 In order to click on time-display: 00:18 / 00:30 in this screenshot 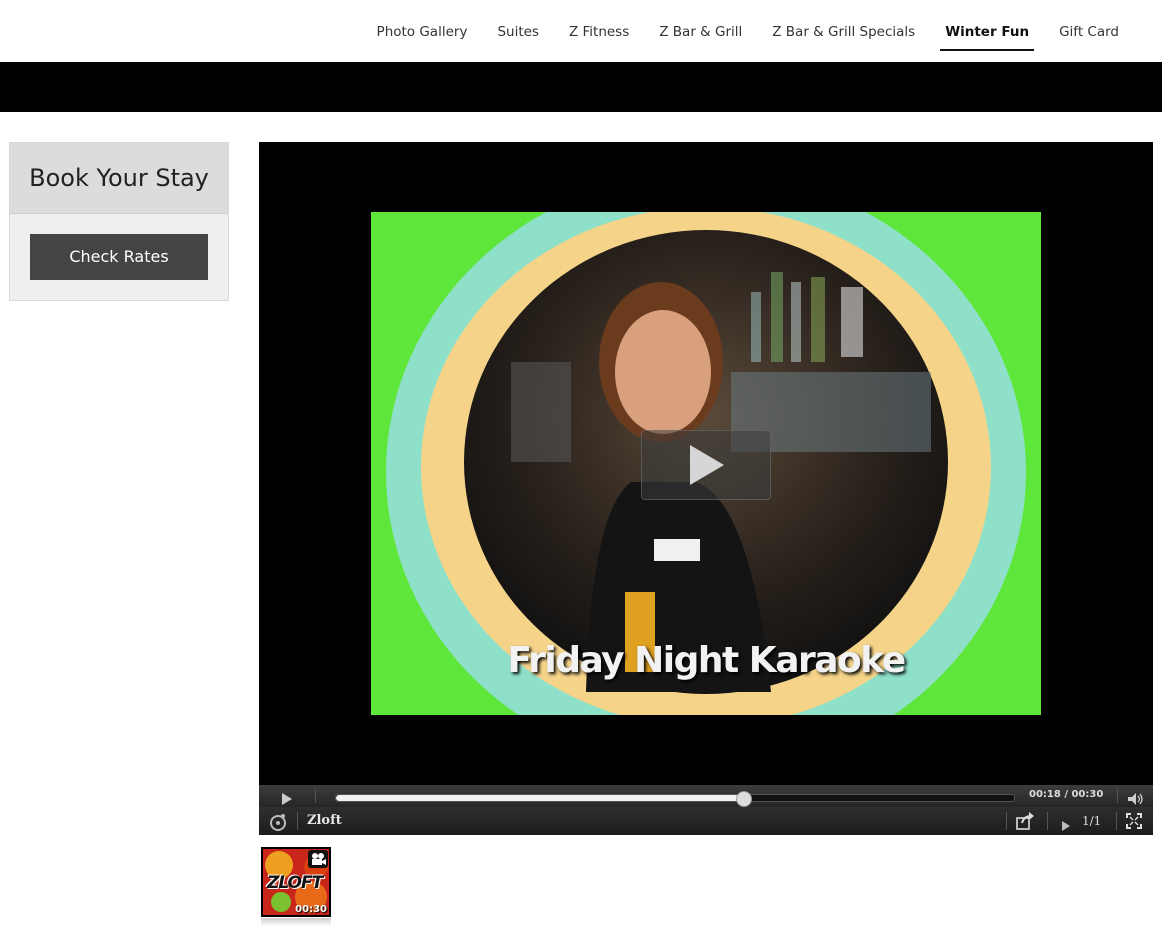, I will do `click(1066, 794)`.